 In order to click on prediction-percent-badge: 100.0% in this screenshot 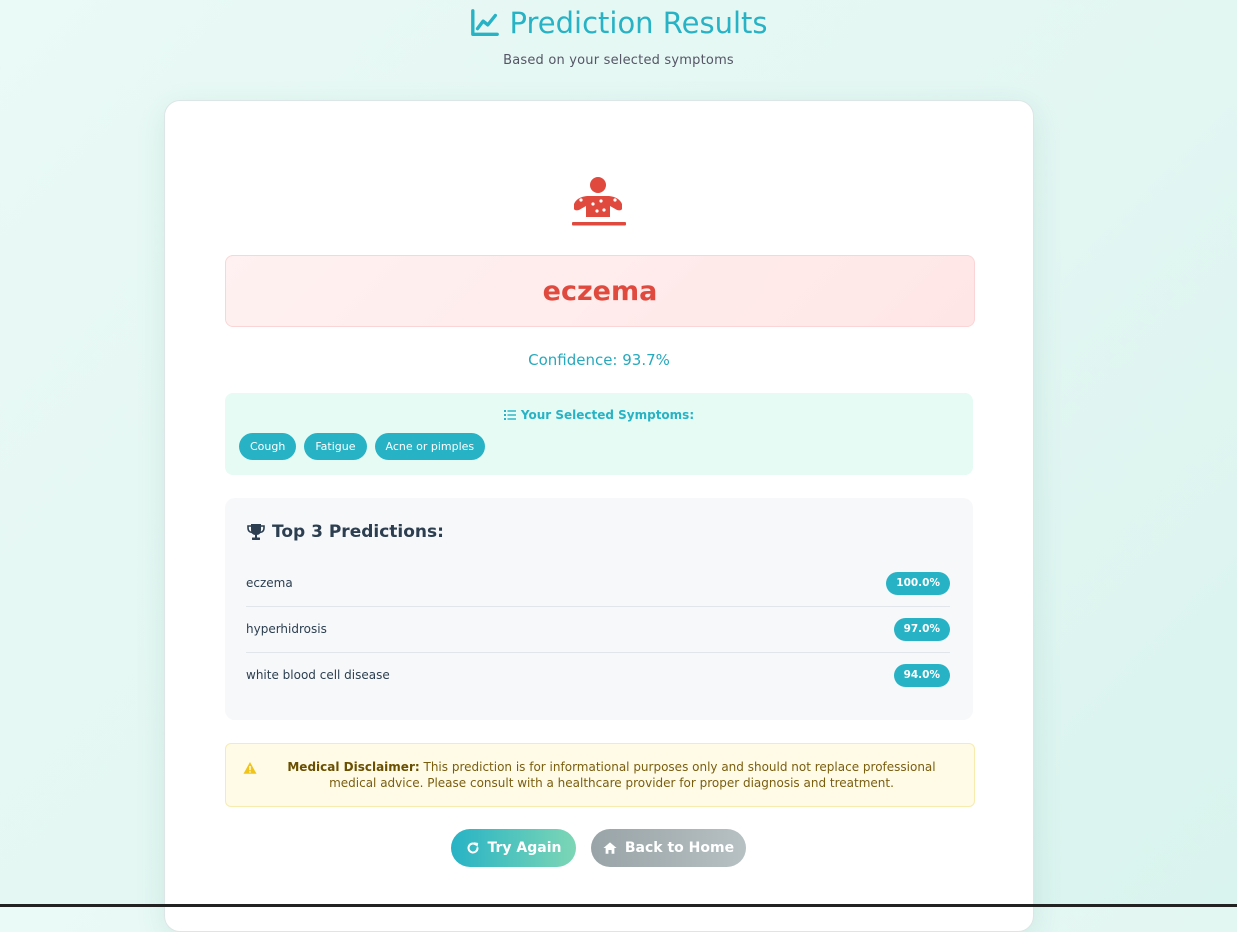, I will do `click(918, 583)`.